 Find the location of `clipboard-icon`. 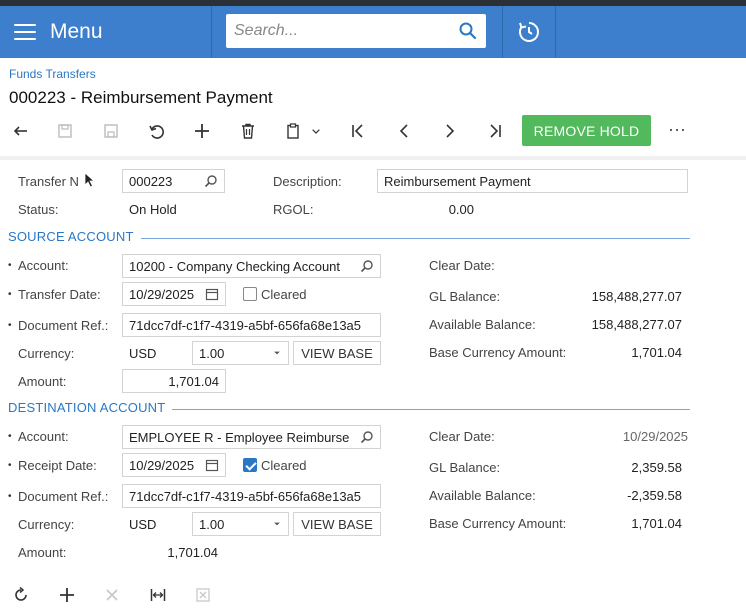

clipboard-icon is located at coordinates (293, 131).